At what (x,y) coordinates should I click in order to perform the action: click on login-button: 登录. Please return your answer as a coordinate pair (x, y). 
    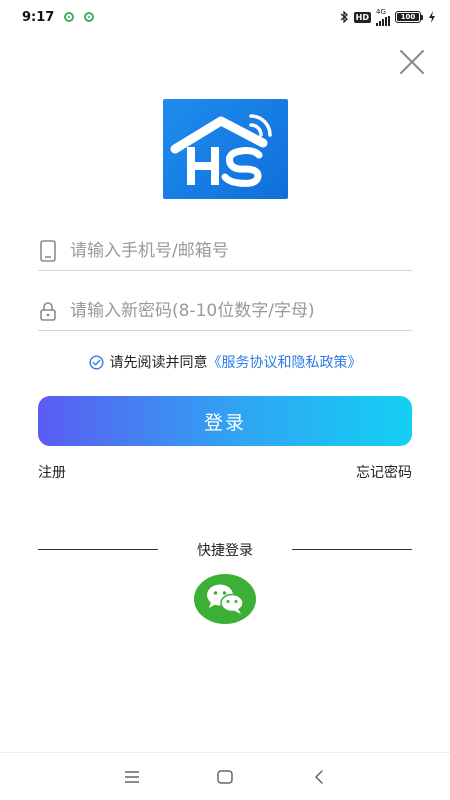
    Looking at the image, I should click on (225, 421).